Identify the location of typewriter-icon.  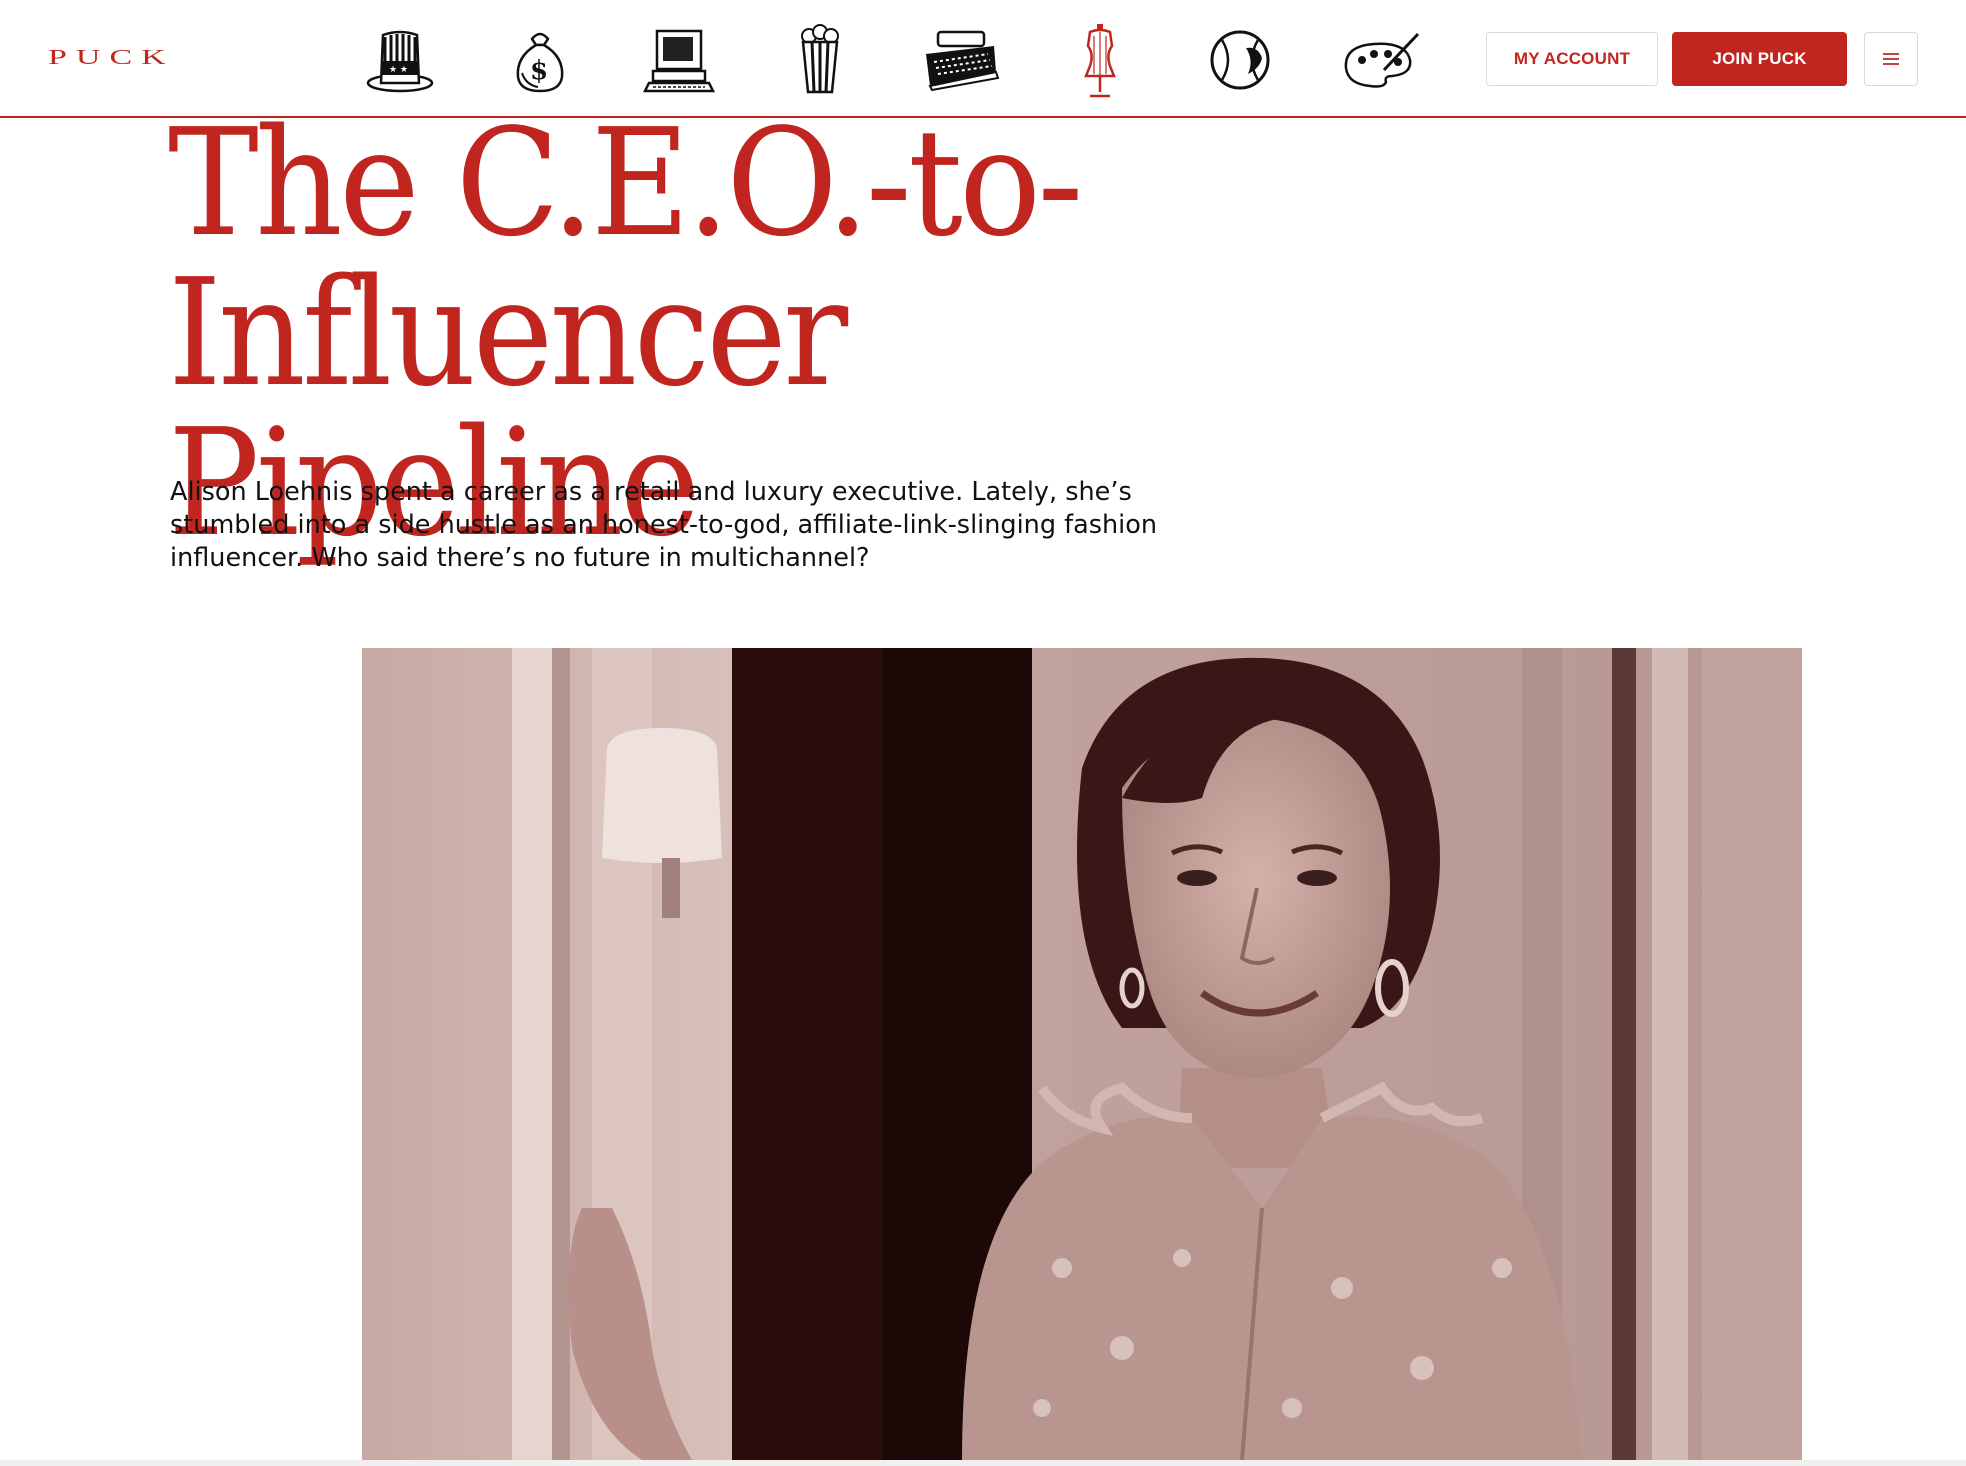
(960, 60).